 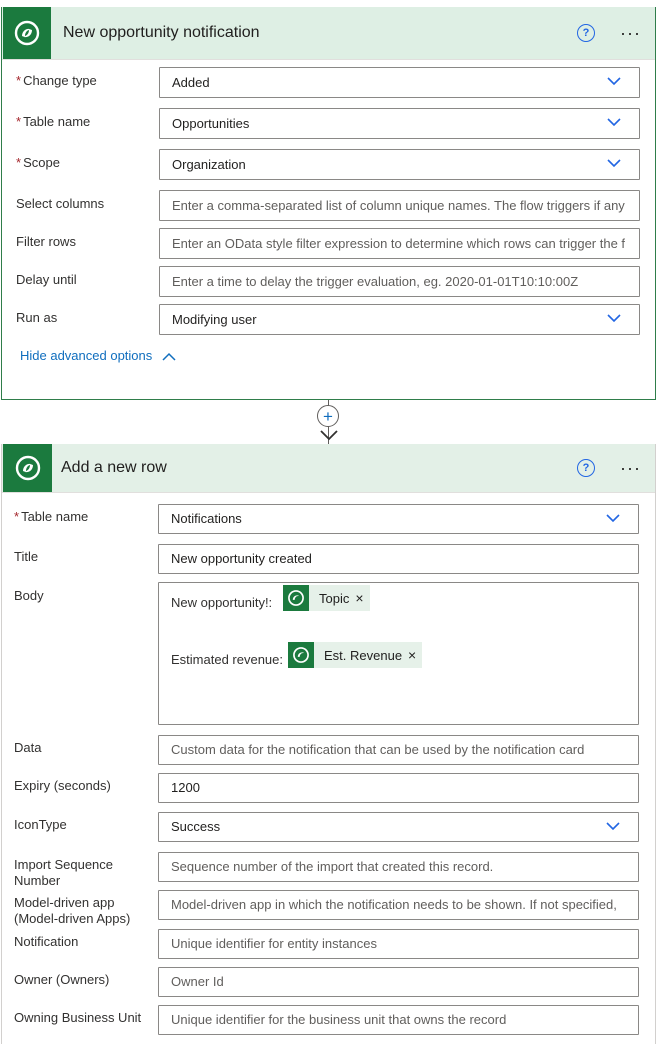 What do you see at coordinates (399, 82) in the screenshot?
I see `field-dropdown: Added` at bounding box center [399, 82].